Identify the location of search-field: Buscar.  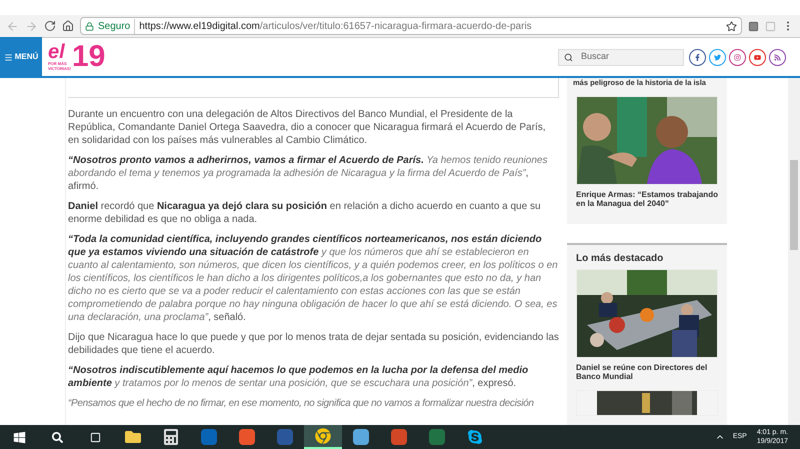
(621, 57).